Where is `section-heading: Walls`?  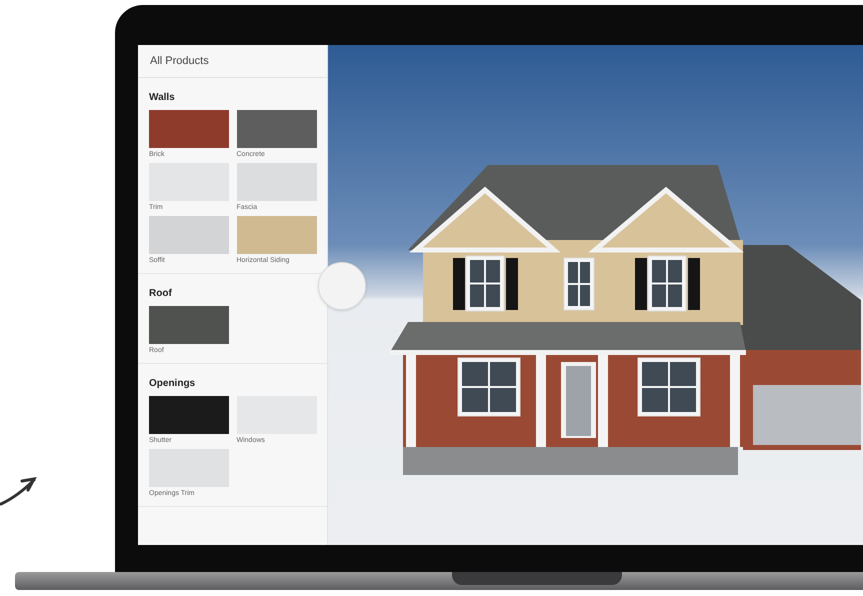
section-heading: Walls is located at coordinates (162, 98).